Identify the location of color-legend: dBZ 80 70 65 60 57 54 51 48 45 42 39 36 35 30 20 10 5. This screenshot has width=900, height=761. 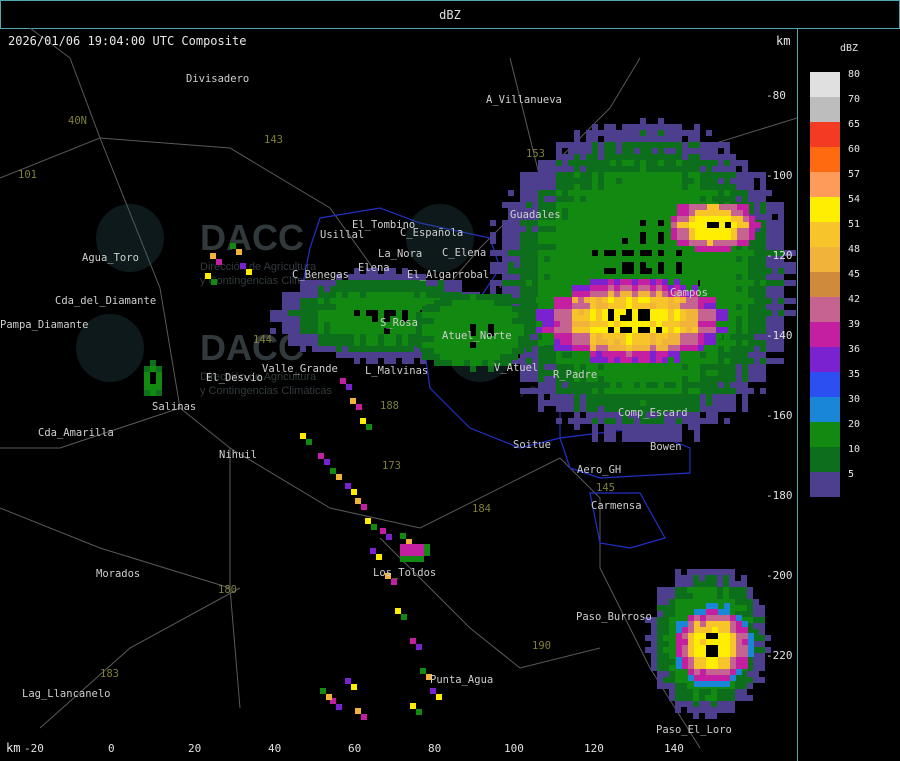
(849, 394).